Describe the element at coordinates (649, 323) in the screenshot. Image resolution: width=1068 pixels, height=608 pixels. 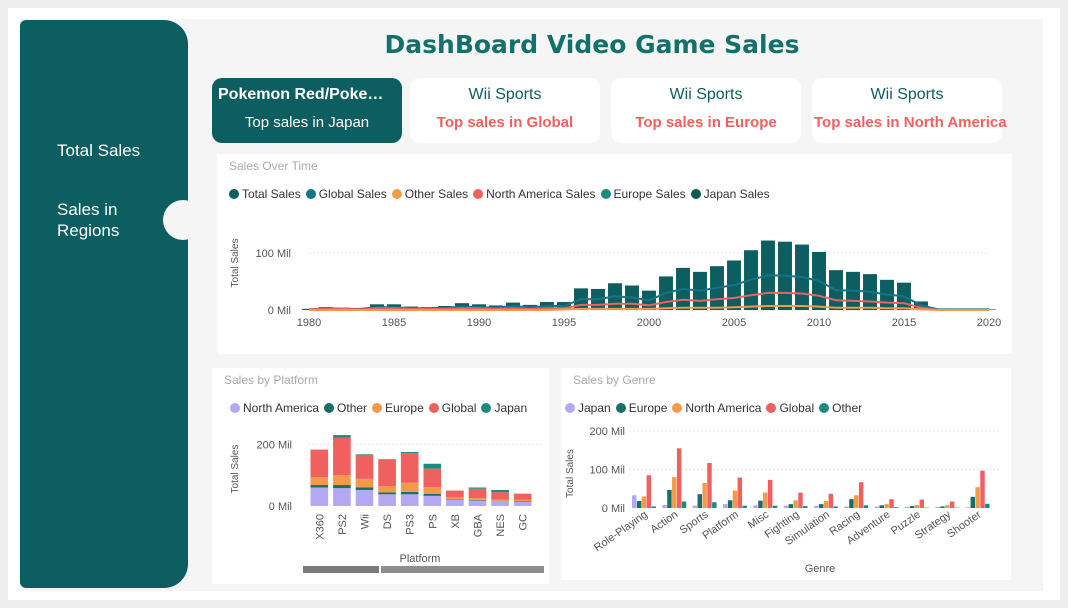
I see `x-tick-label: 2000` at that location.